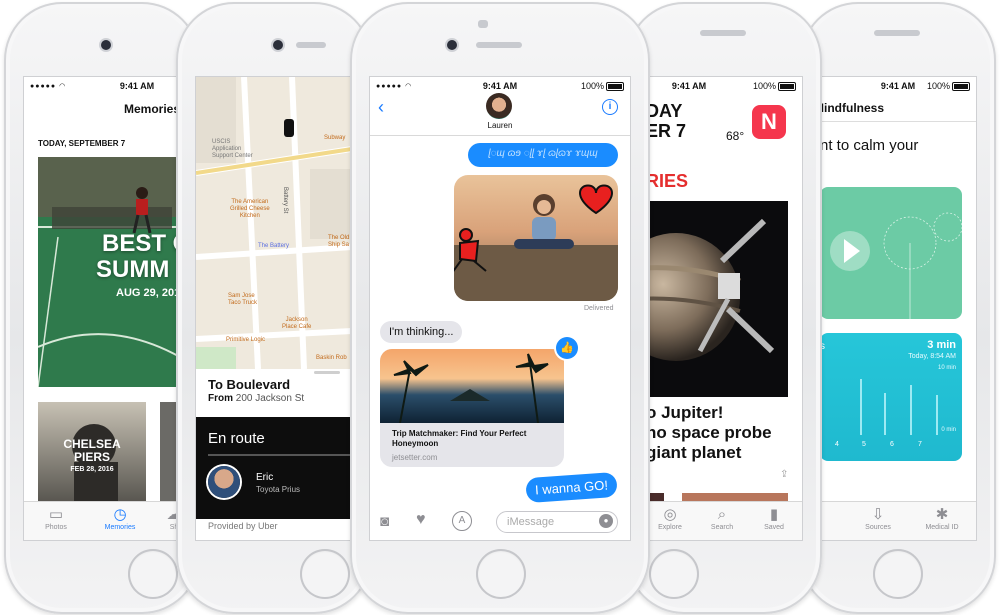 The width and height of the screenshot is (1000, 615). I want to click on status-time: 9:41 AM, so click(137, 86).